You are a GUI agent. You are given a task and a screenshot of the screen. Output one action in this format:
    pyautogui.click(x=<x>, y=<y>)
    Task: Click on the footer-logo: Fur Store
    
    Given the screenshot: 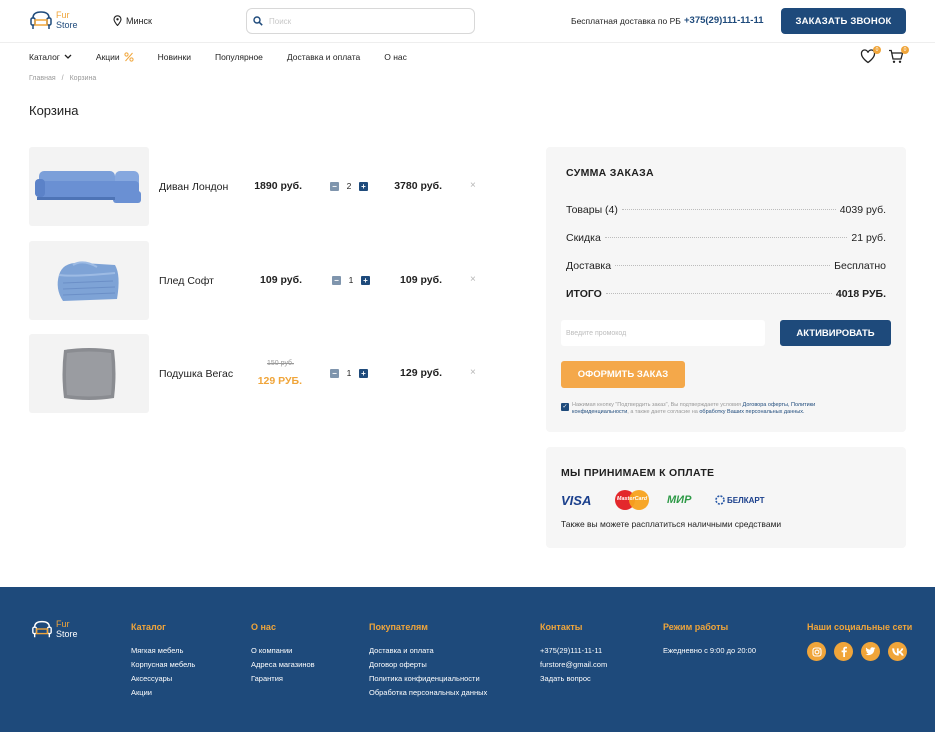 What is the action you would take?
    pyautogui.click(x=54, y=629)
    